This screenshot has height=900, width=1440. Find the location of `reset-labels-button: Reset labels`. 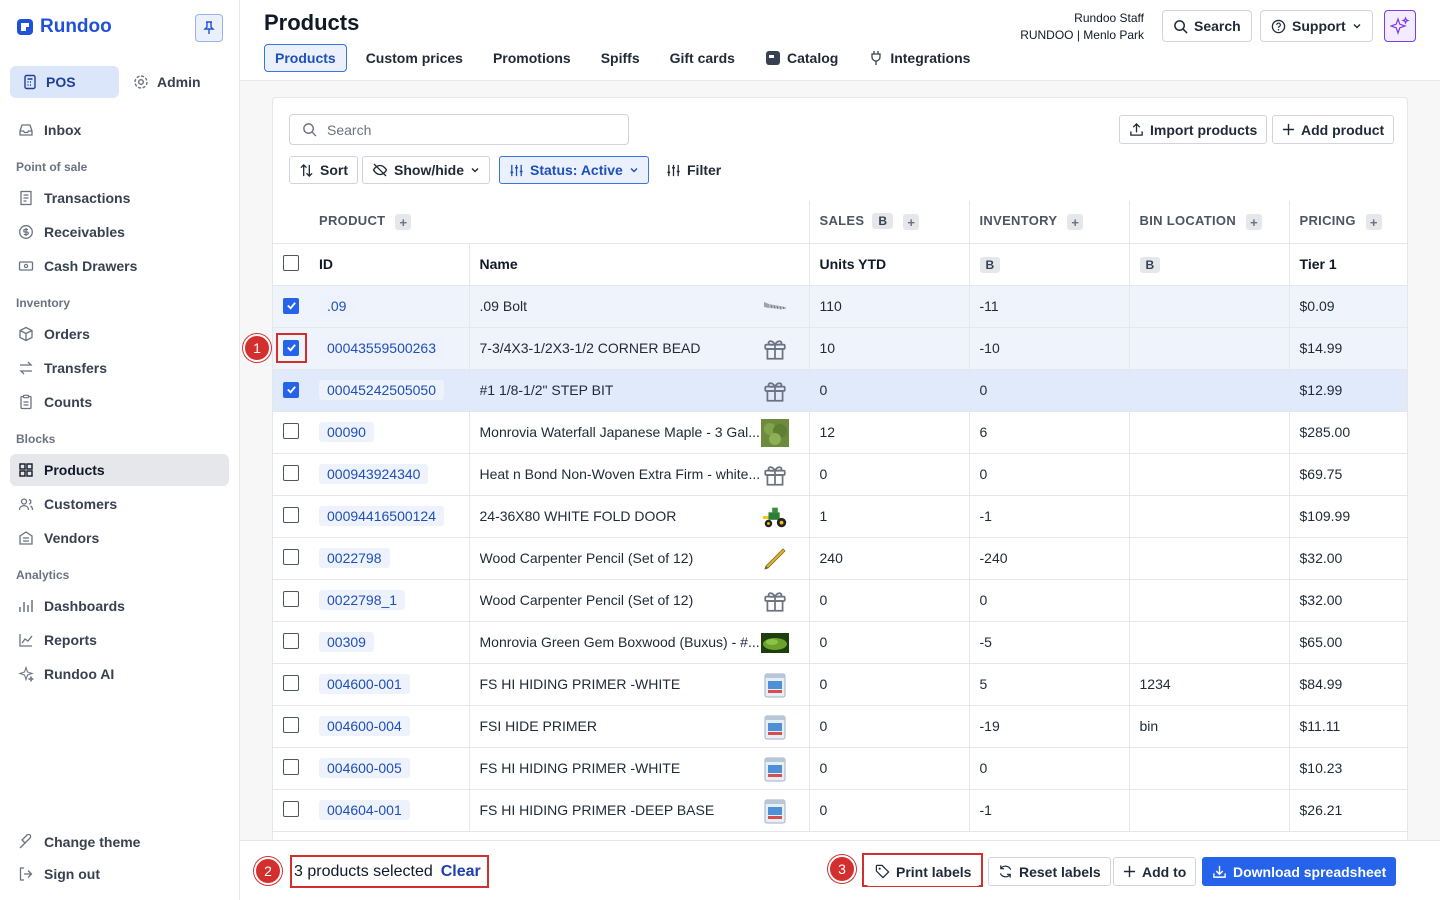

reset-labels-button: Reset labels is located at coordinates (1049, 871).